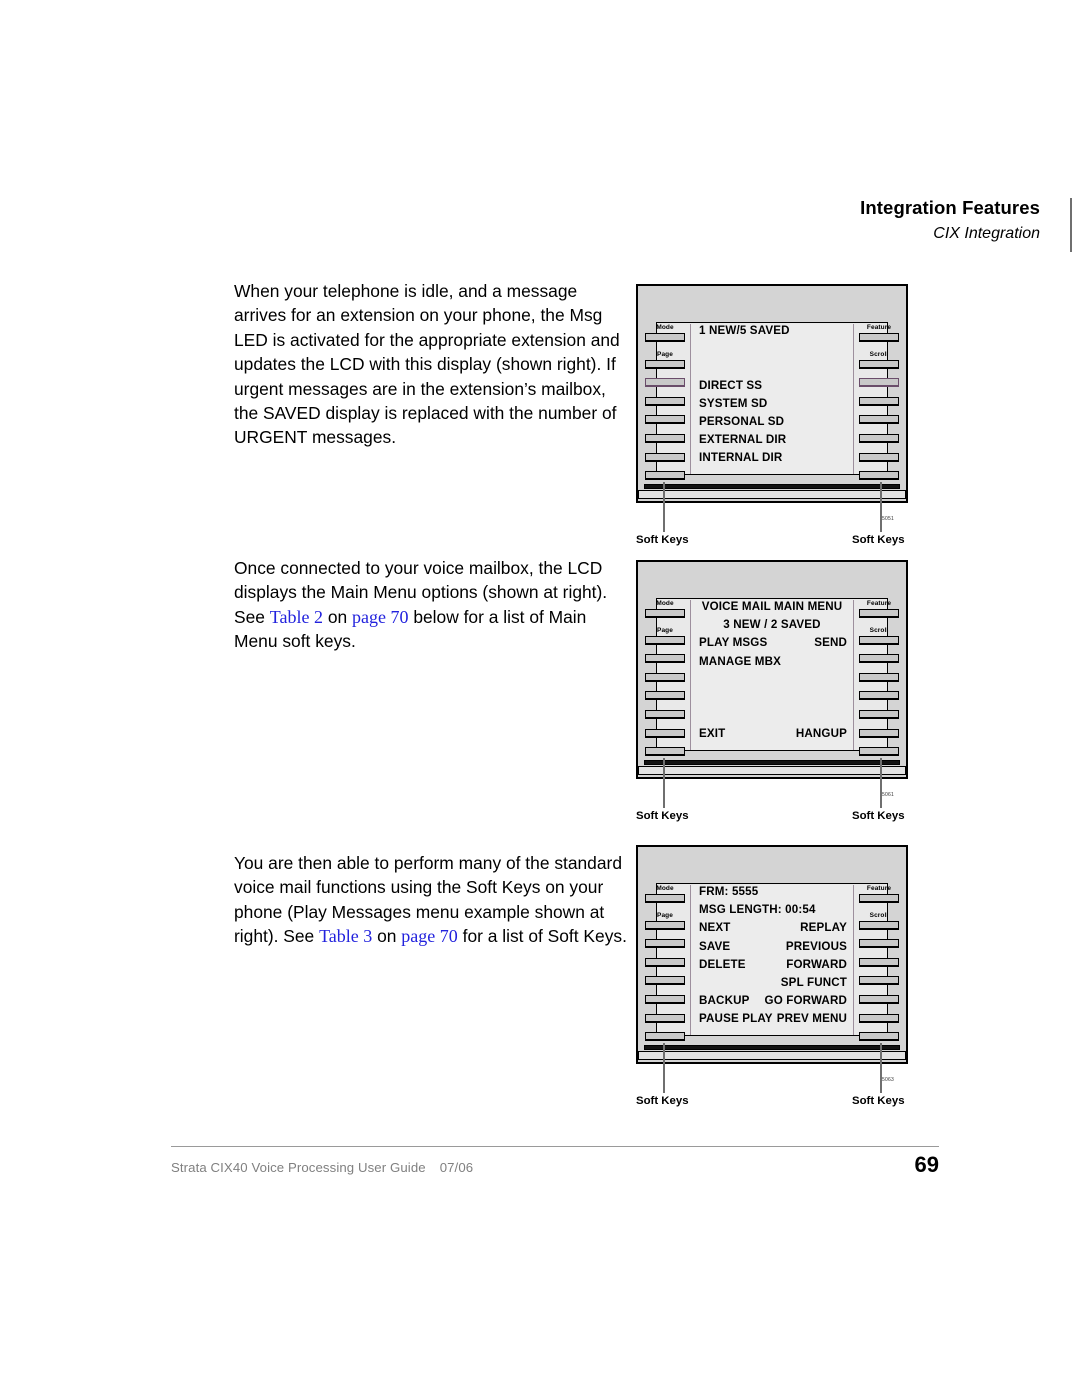 The height and width of the screenshot is (1397, 1080). I want to click on phone-base-top, so click(772, 762).